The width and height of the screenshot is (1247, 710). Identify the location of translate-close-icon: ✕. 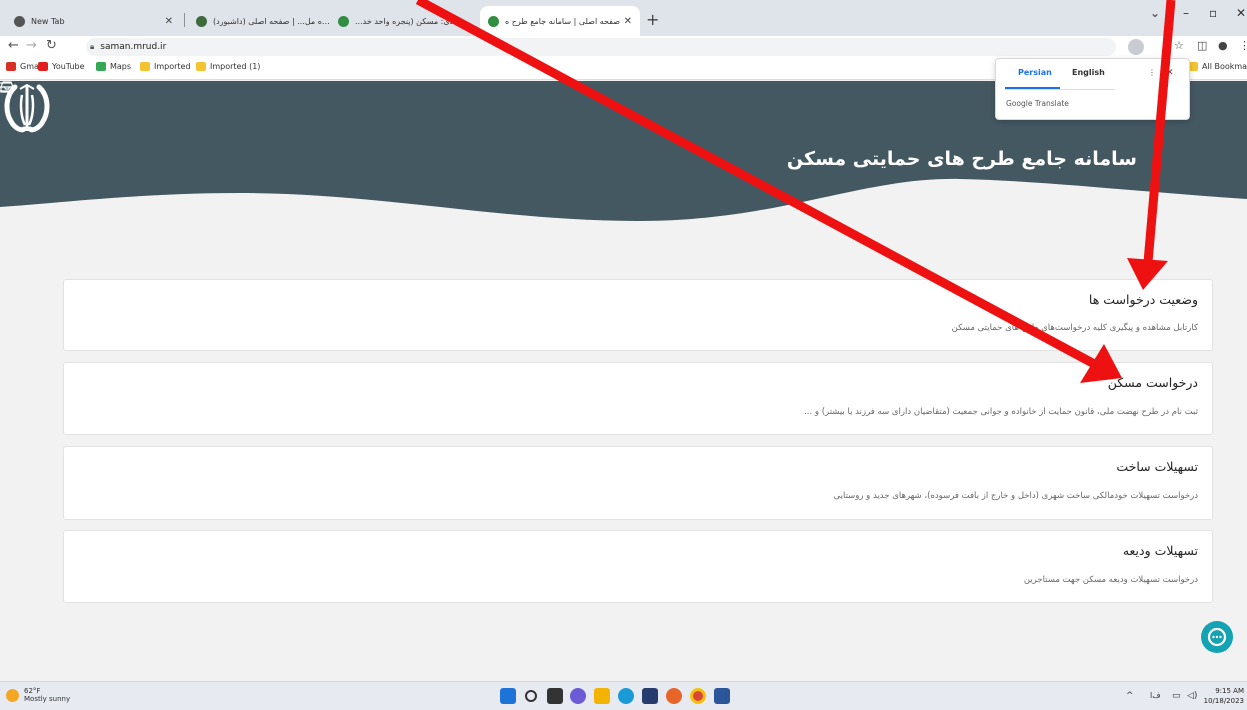
(1170, 73).